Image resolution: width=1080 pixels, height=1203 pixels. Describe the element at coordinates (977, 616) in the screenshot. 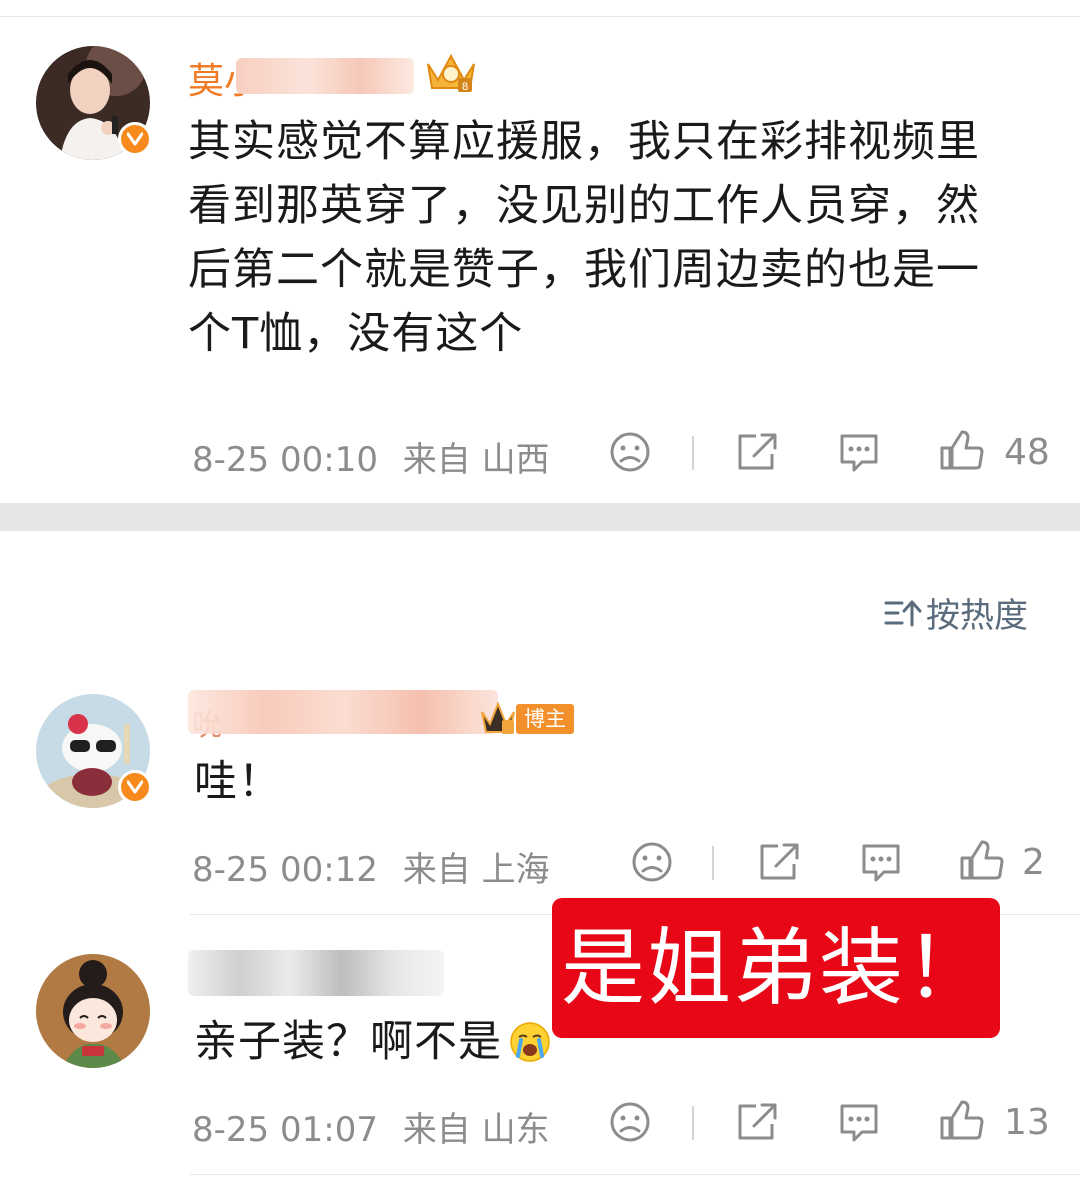

I see `sort-label: 按热度` at that location.